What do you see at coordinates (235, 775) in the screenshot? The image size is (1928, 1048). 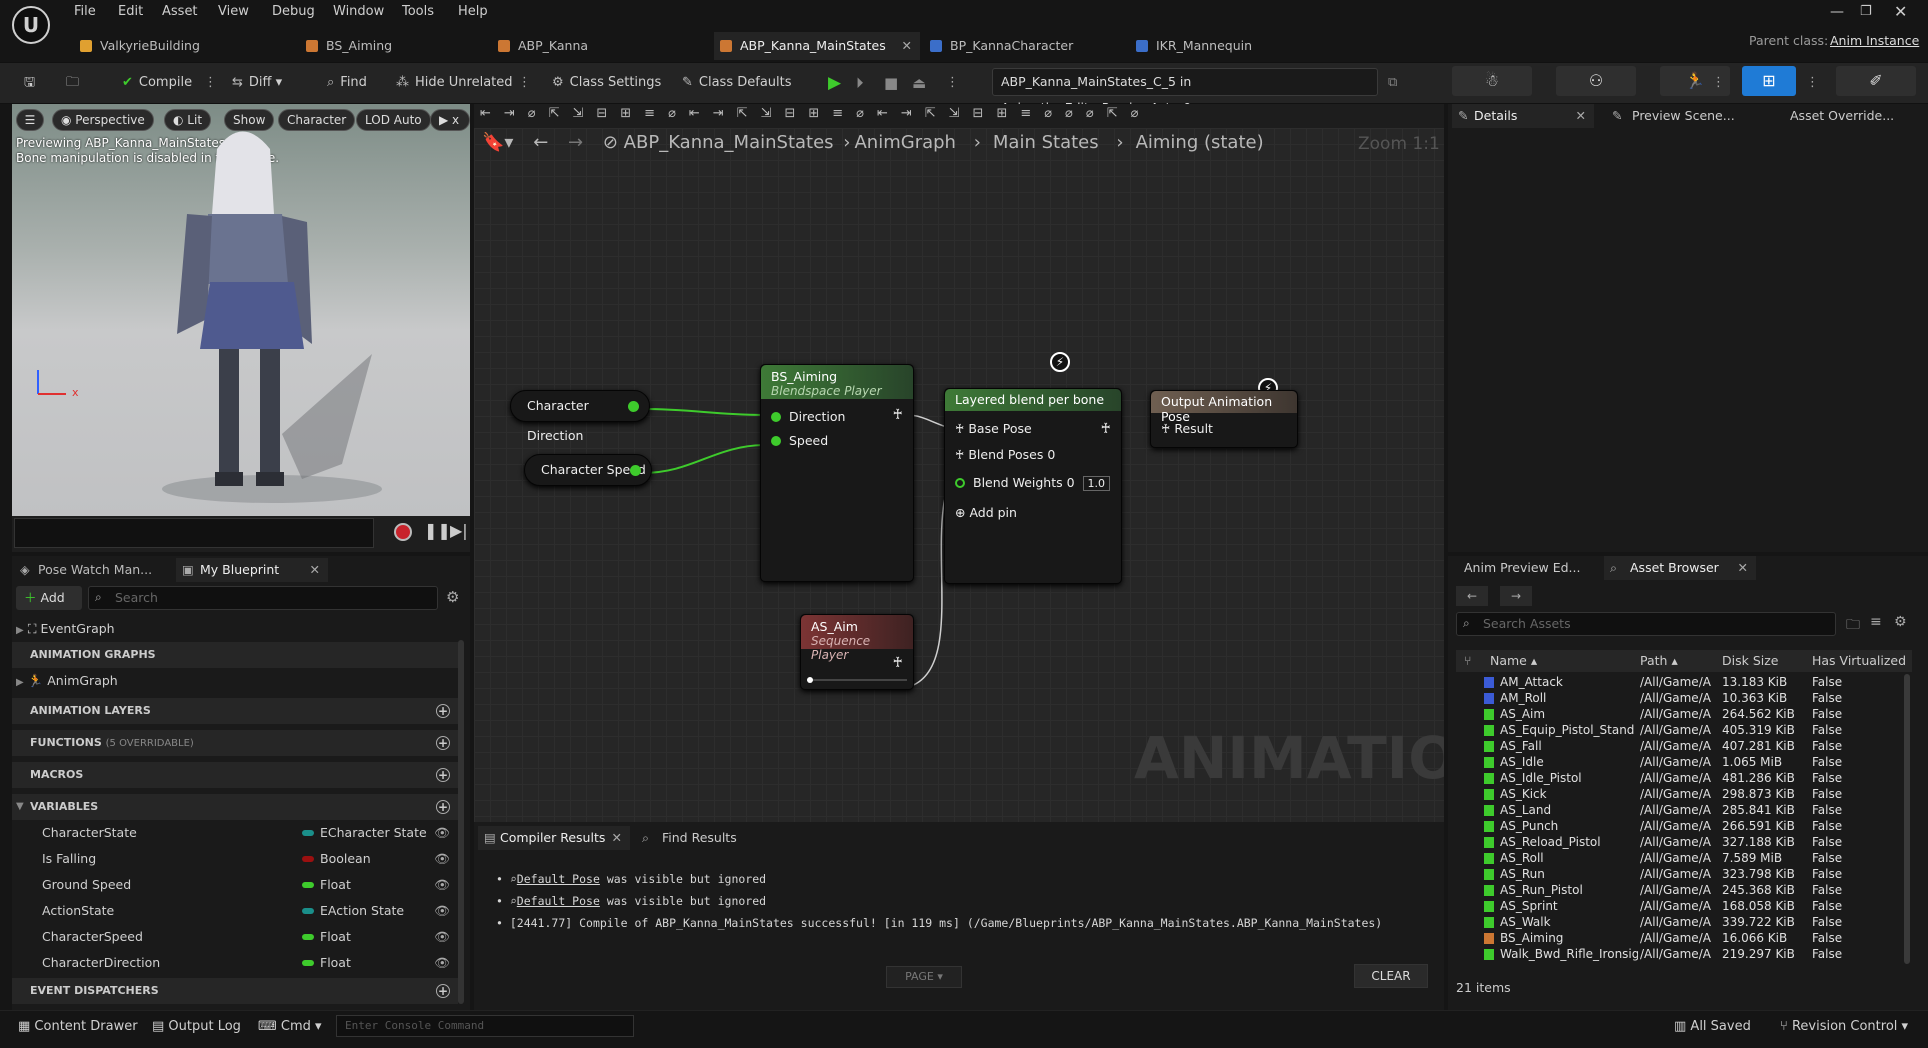 I see `section-macros: MACROS +` at bounding box center [235, 775].